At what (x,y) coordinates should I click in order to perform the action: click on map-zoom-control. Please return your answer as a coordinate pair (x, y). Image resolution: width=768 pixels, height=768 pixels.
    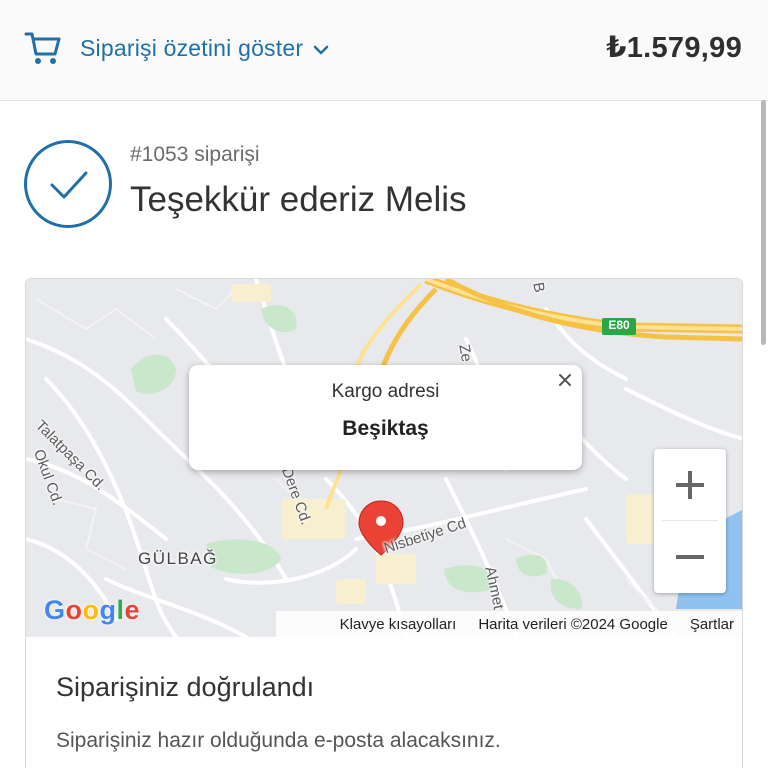
    Looking at the image, I should click on (690, 521).